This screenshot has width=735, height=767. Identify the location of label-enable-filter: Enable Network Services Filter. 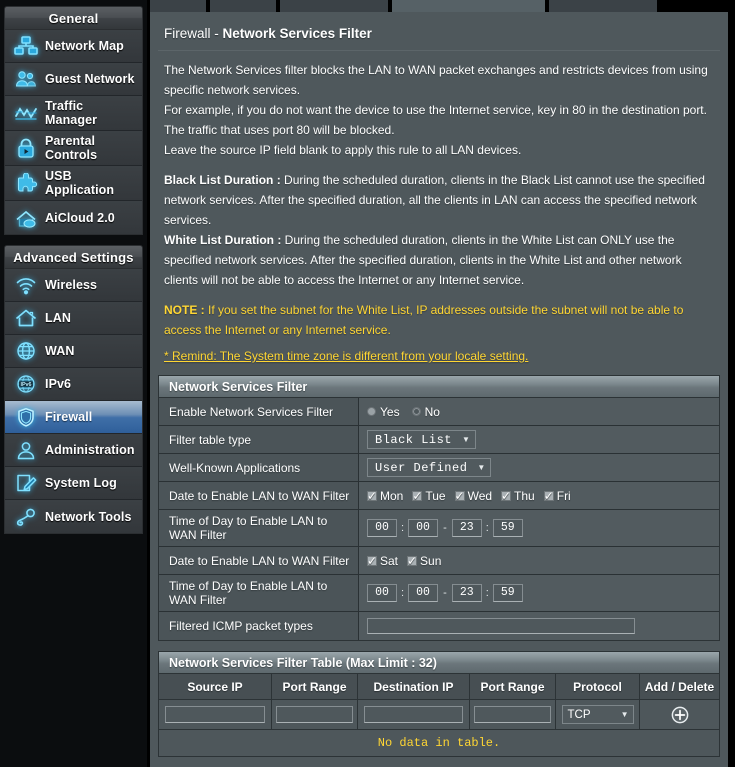
(259, 411).